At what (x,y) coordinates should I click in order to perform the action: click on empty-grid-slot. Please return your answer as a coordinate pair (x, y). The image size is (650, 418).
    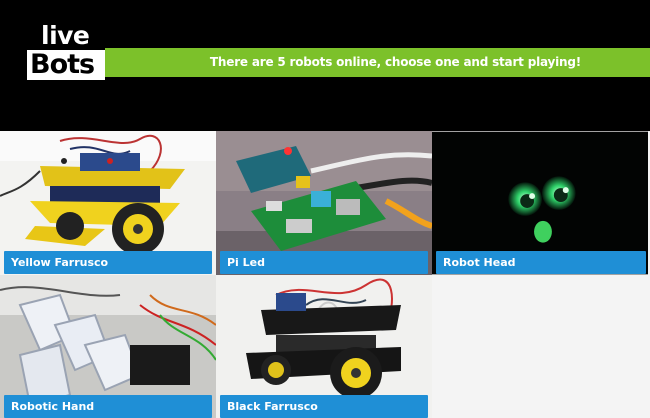
    Looking at the image, I should click on (541, 346).